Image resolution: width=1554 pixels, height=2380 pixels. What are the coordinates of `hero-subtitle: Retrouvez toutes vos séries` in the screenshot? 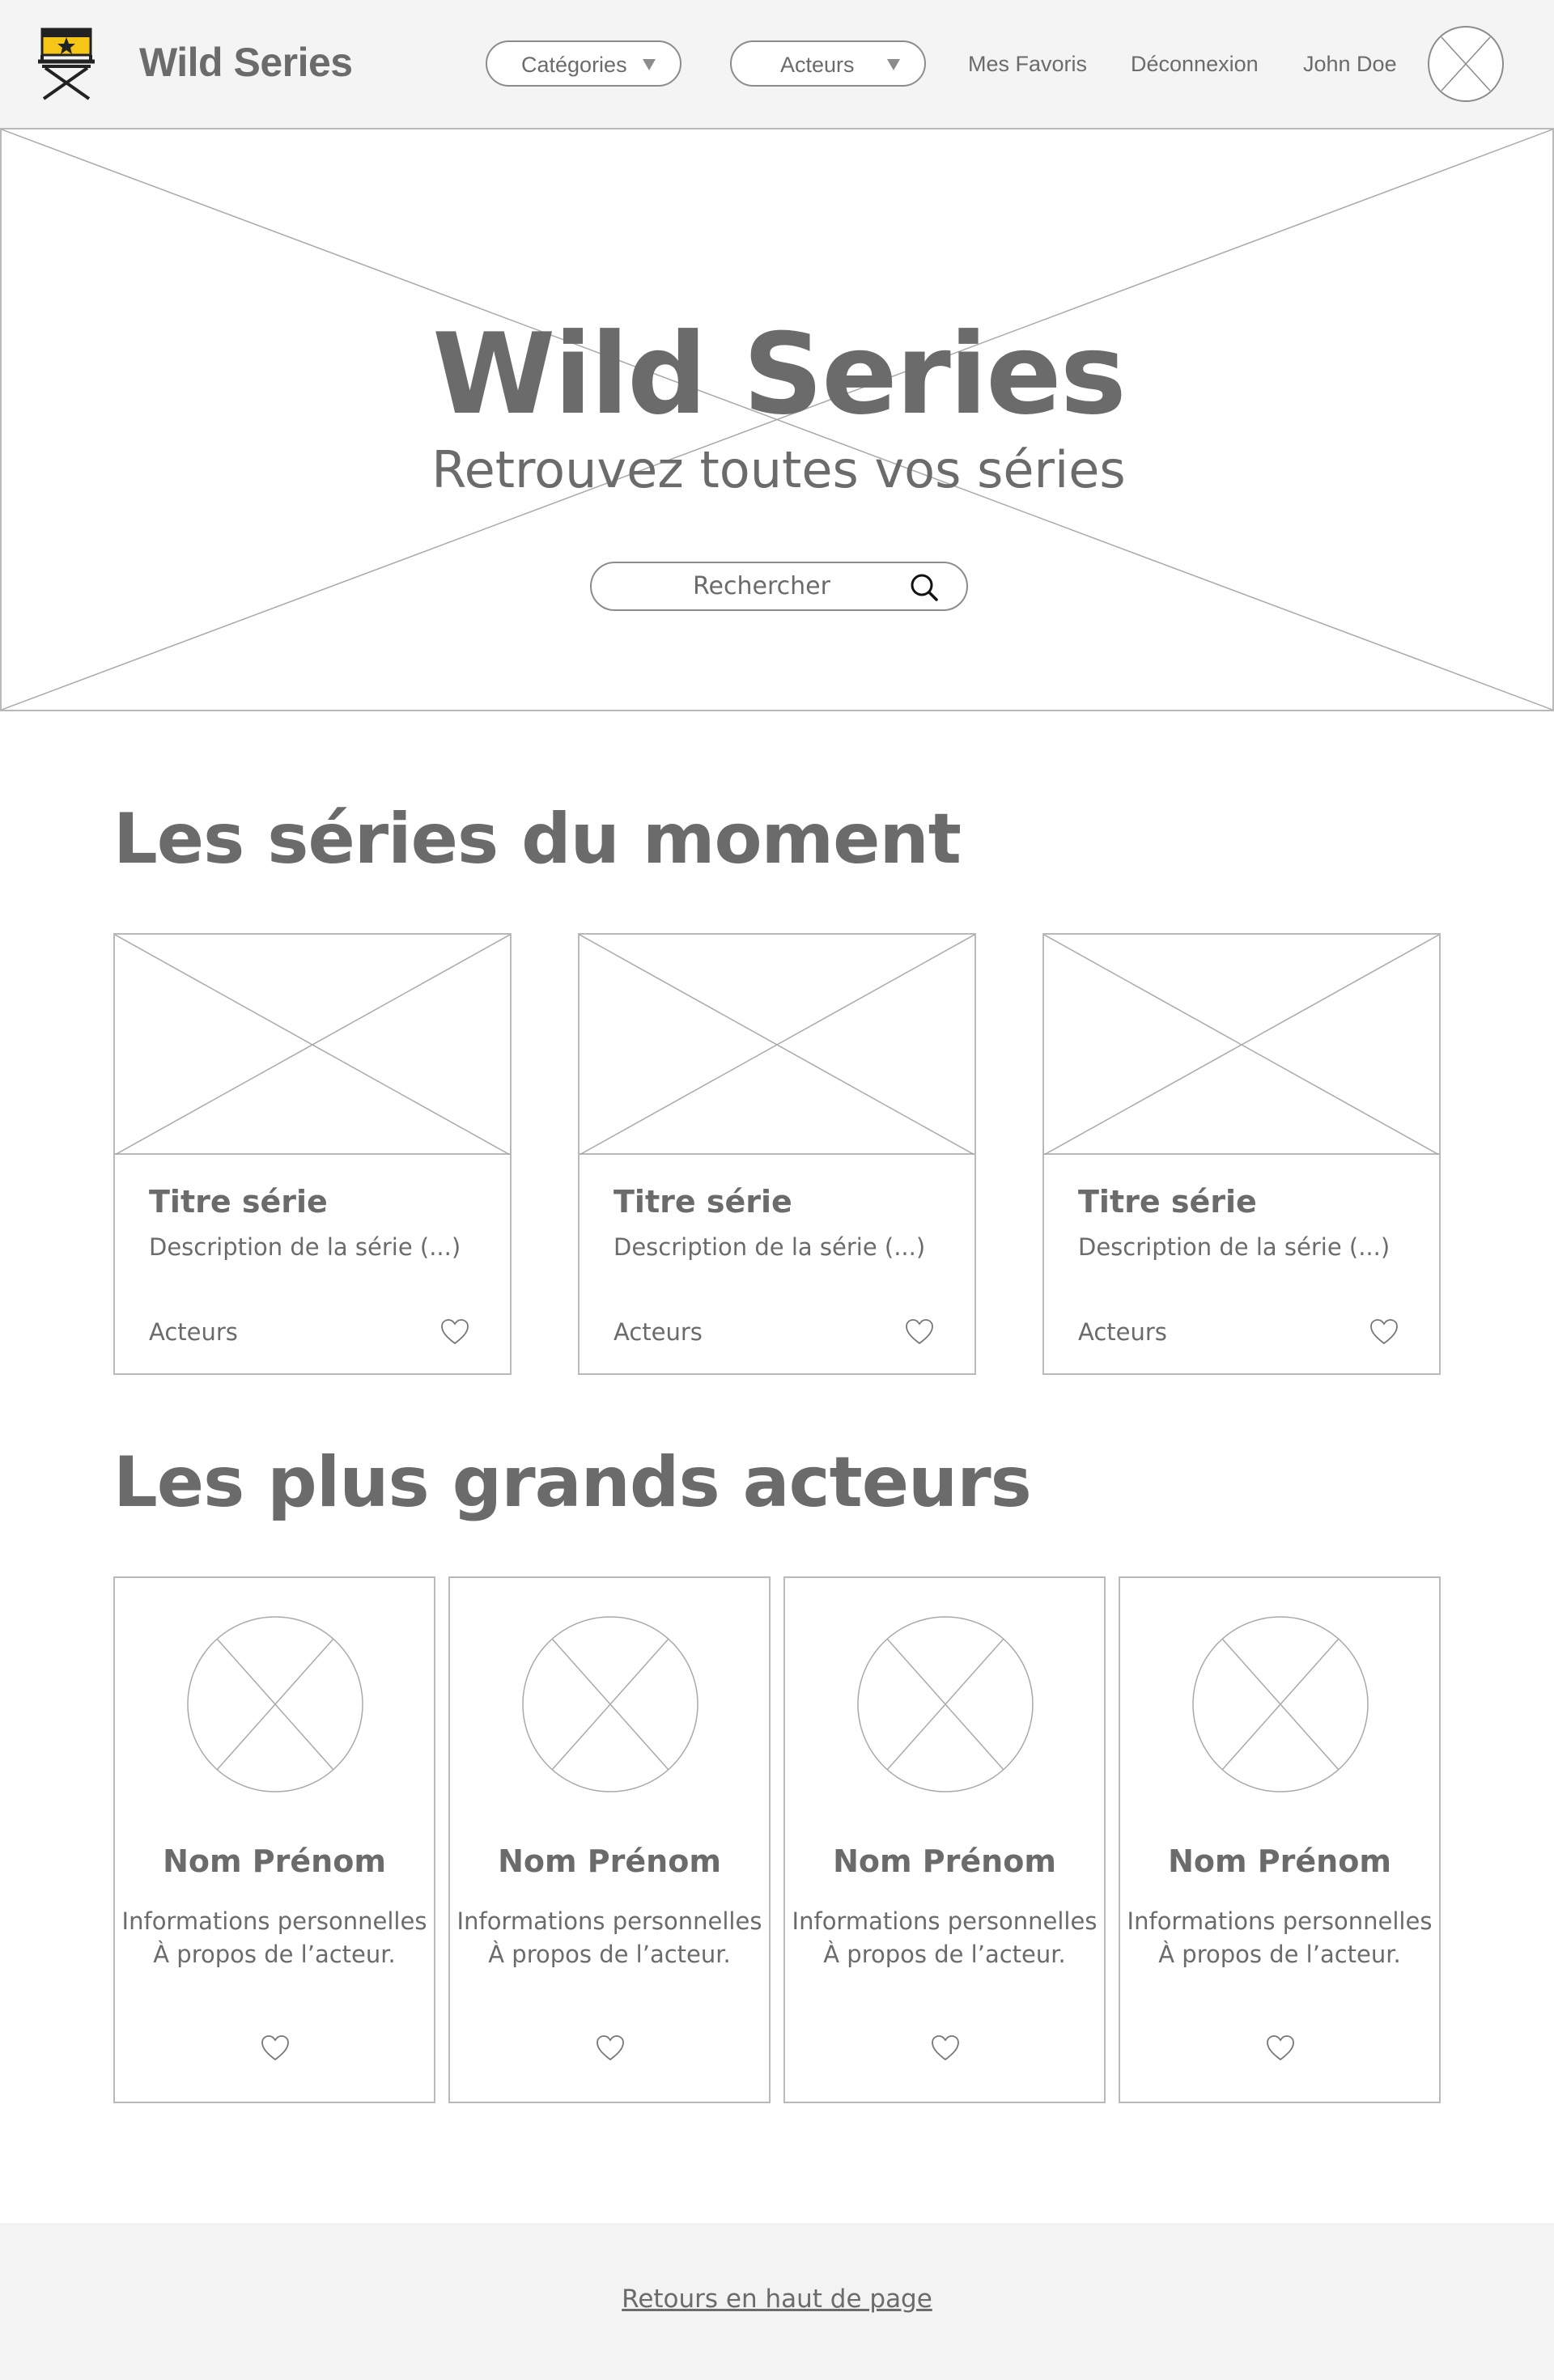 It's located at (778, 470).